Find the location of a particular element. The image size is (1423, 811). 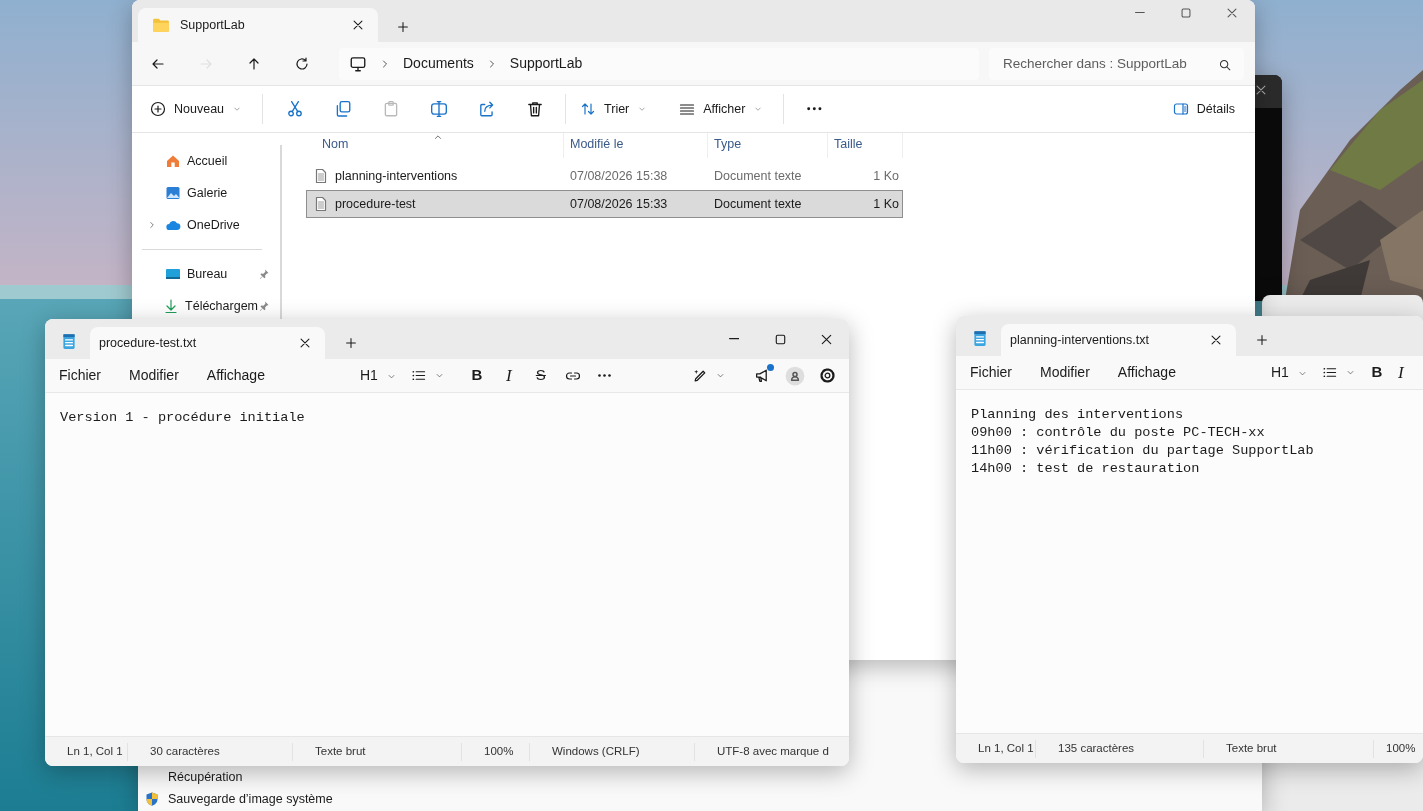

rename-icon is located at coordinates (439, 109).